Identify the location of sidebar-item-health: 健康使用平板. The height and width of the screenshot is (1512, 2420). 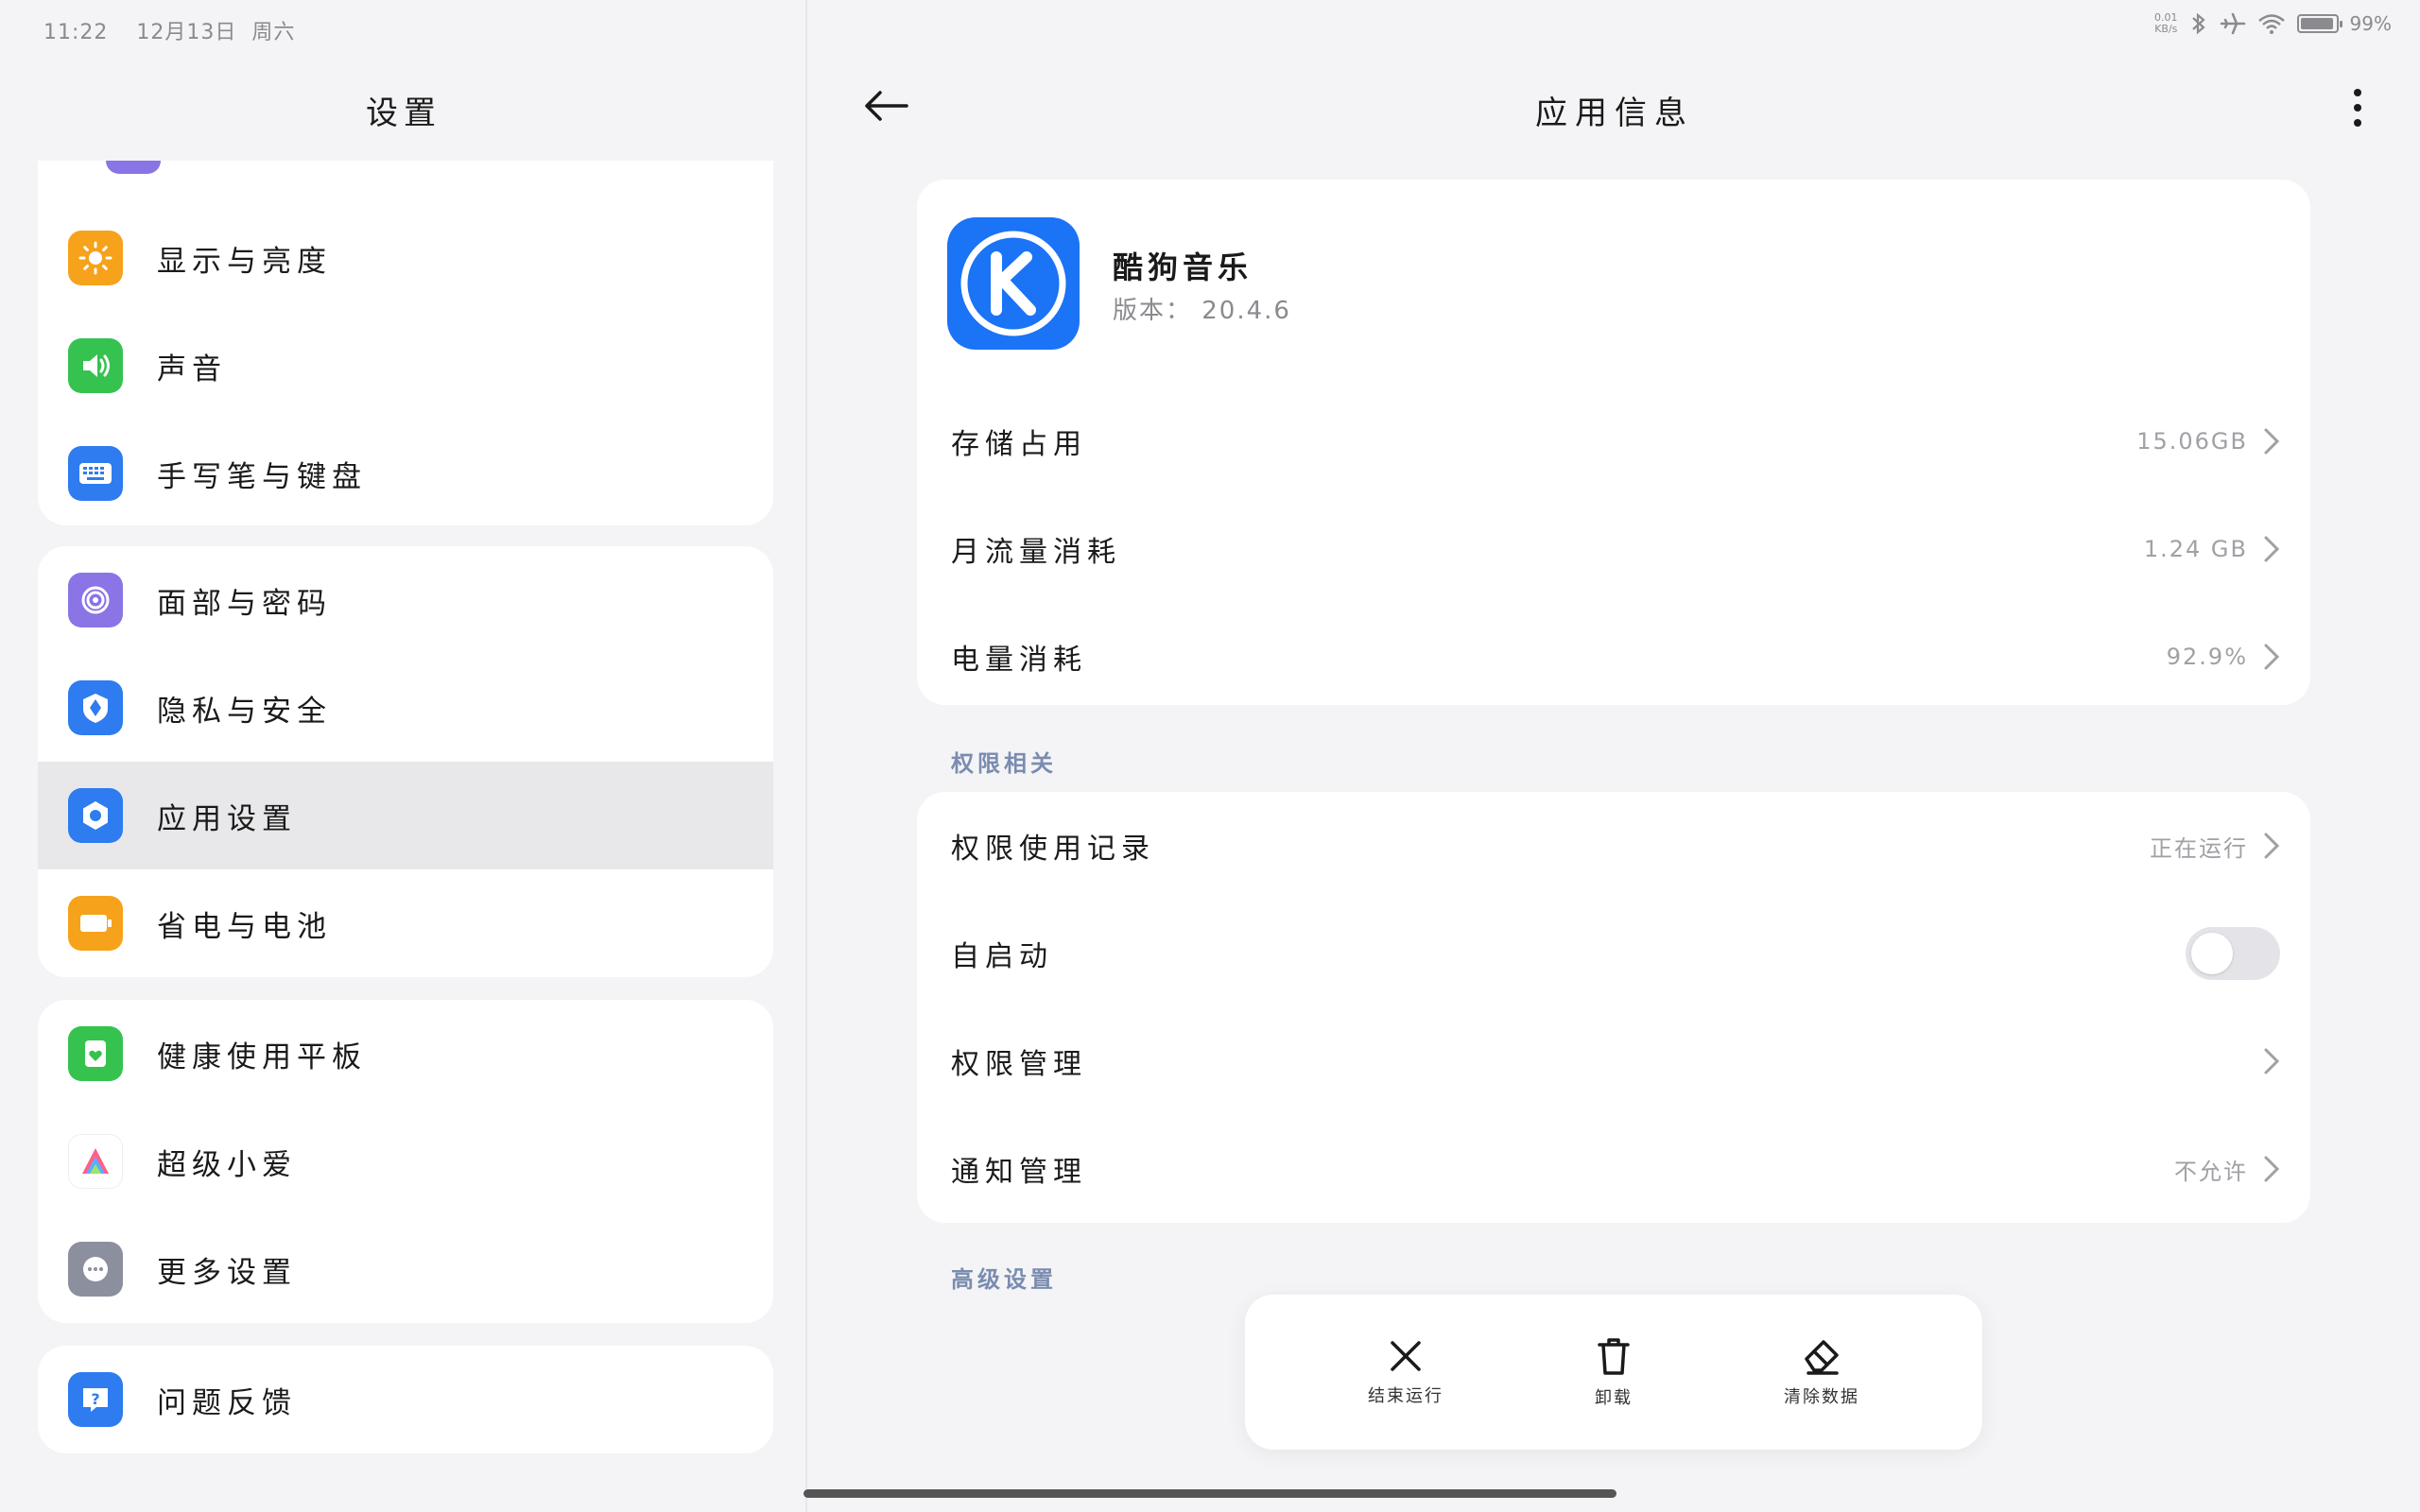
(405, 1054).